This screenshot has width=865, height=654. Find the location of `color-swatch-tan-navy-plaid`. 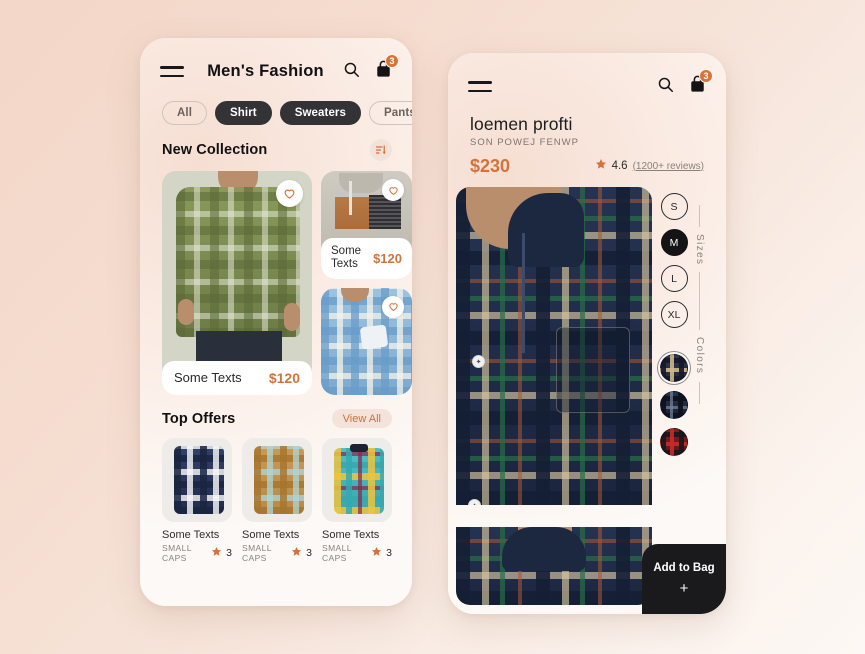

color-swatch-tan-navy-plaid is located at coordinates (674, 368).